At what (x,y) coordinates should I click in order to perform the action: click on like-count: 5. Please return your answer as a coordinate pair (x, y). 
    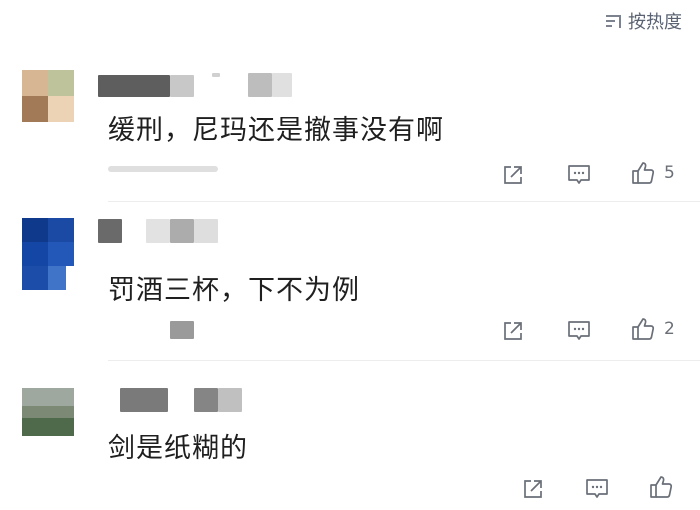
    Looking at the image, I should click on (669, 173).